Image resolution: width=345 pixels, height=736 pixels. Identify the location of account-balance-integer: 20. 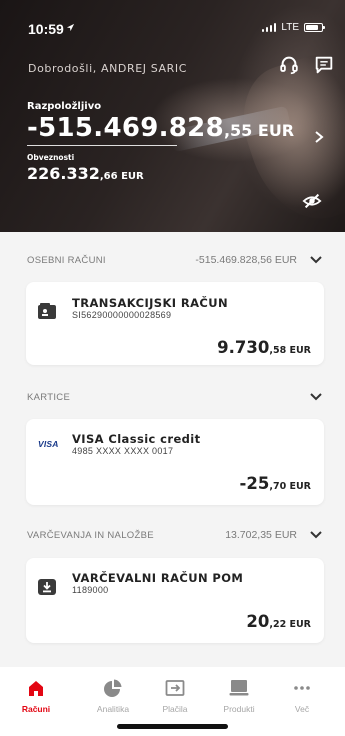
(258, 621).